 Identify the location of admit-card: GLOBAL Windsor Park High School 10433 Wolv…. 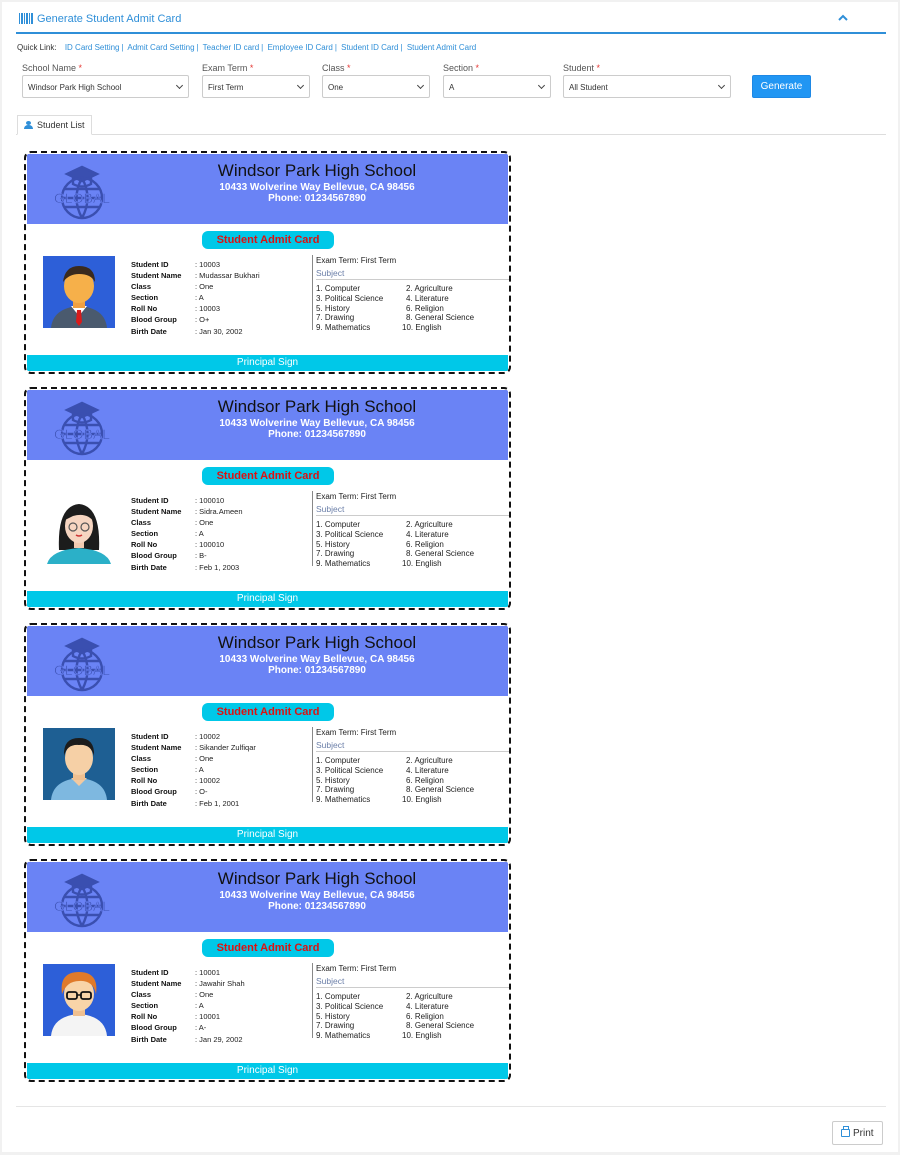
(267, 734).